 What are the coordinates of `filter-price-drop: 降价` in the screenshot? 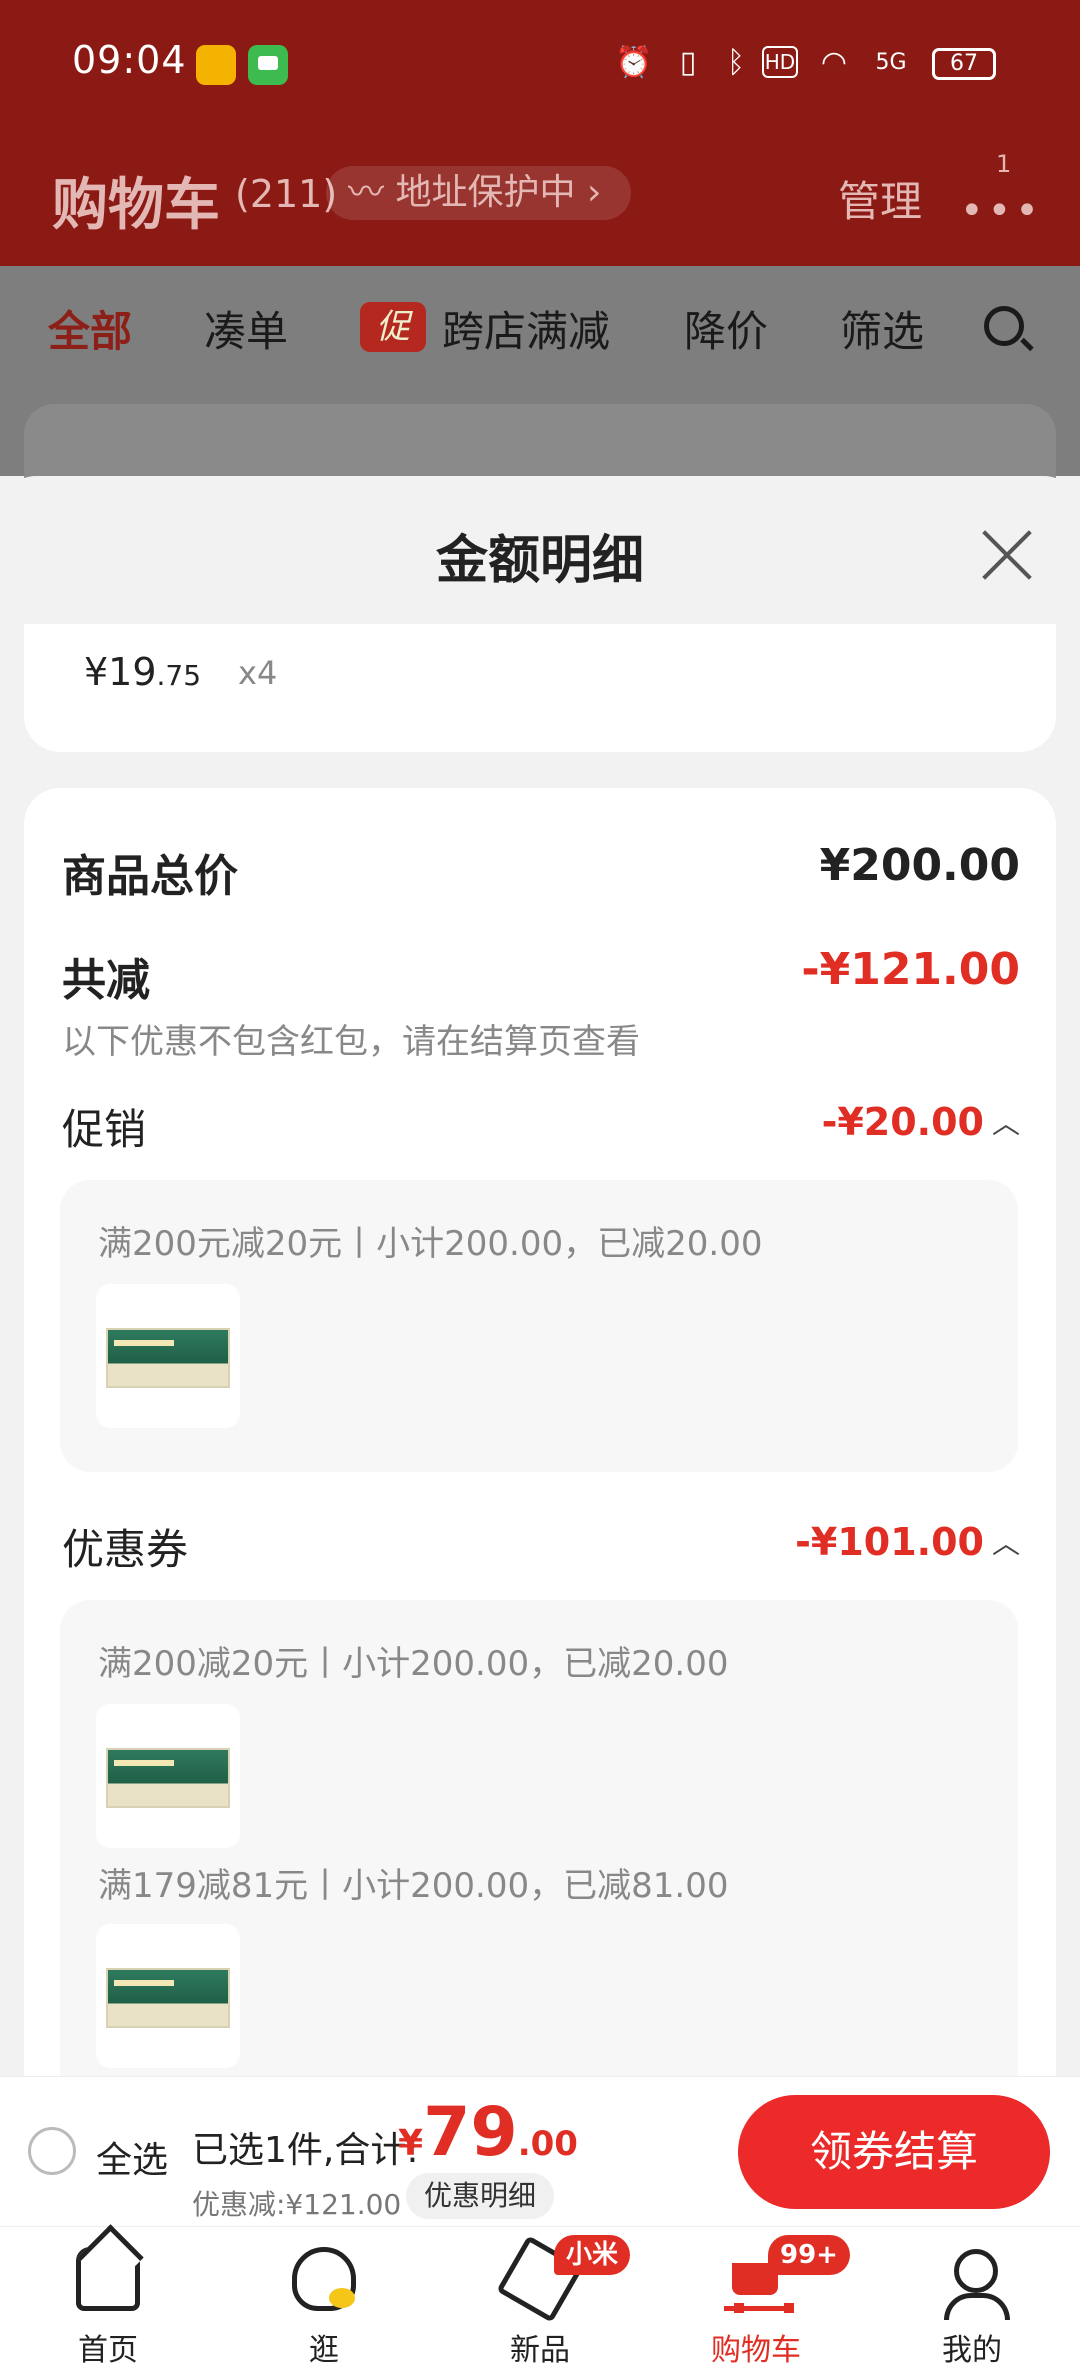 It's located at (726, 328).